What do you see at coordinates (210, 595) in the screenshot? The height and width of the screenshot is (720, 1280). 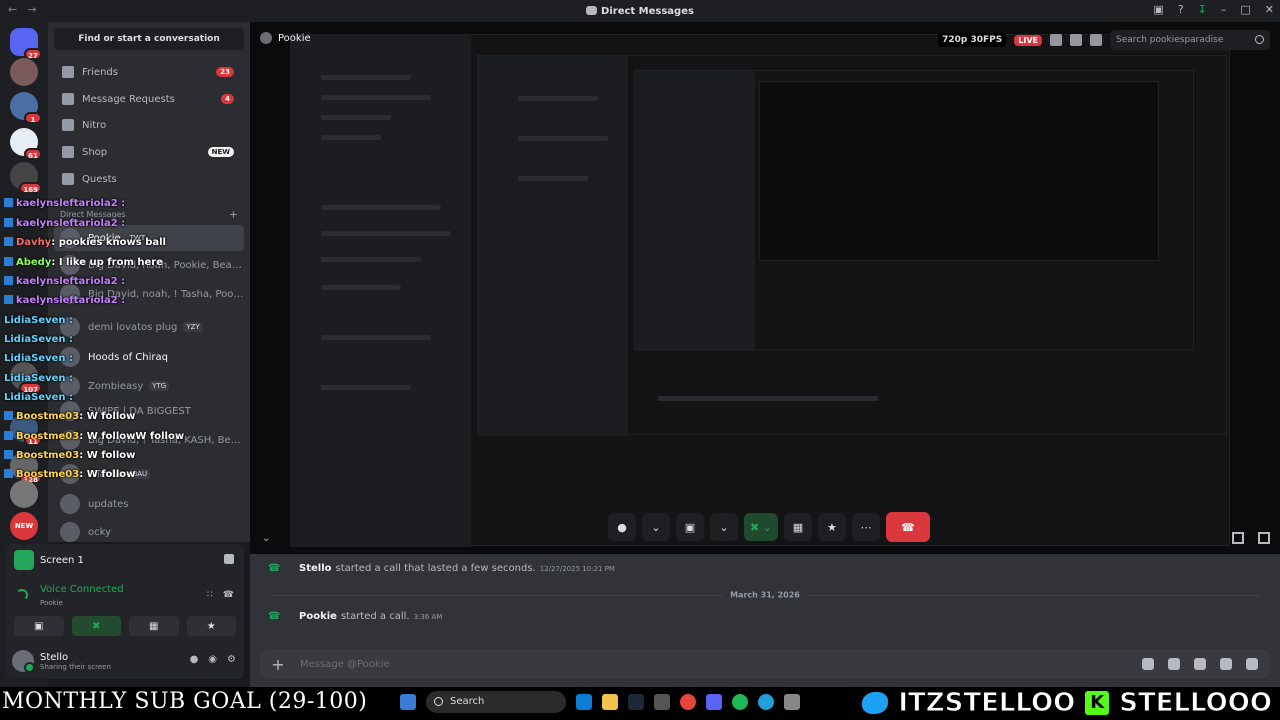 I see `soundboard-icon: ∷` at bounding box center [210, 595].